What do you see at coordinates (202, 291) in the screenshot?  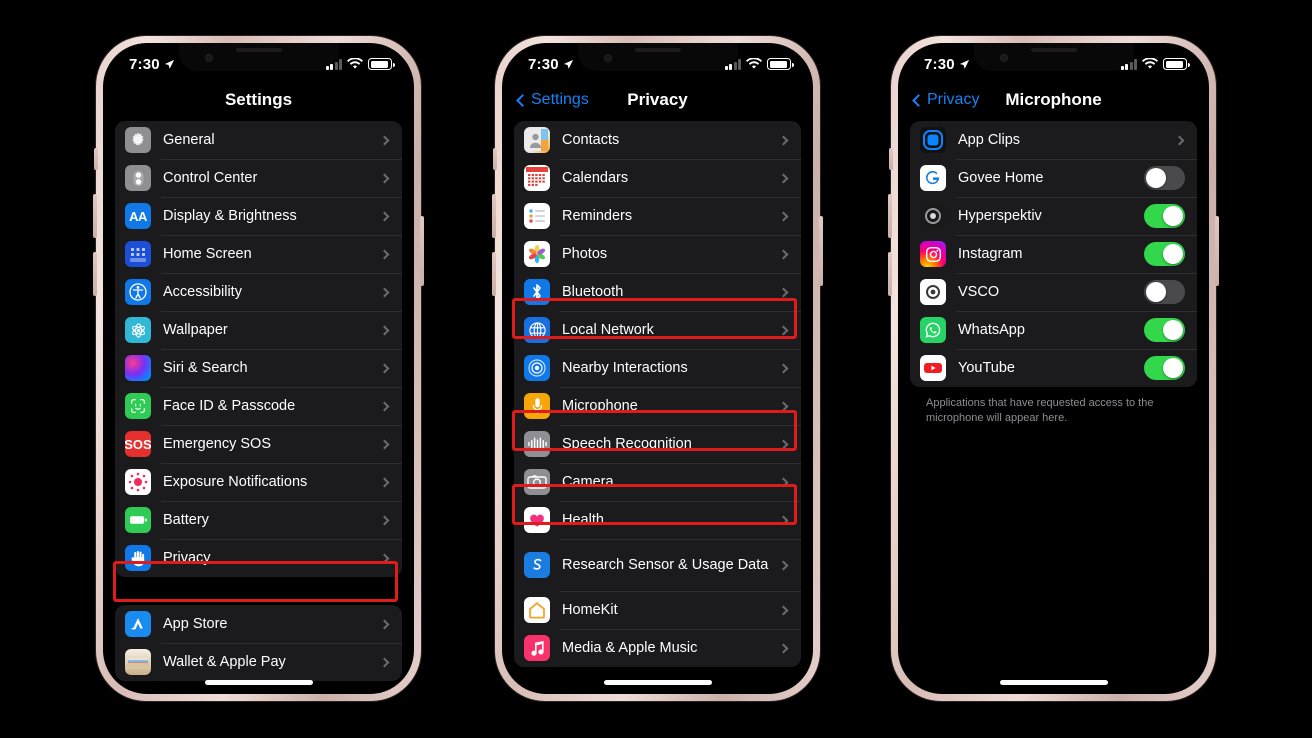 I see `row-label: Accessibility` at bounding box center [202, 291].